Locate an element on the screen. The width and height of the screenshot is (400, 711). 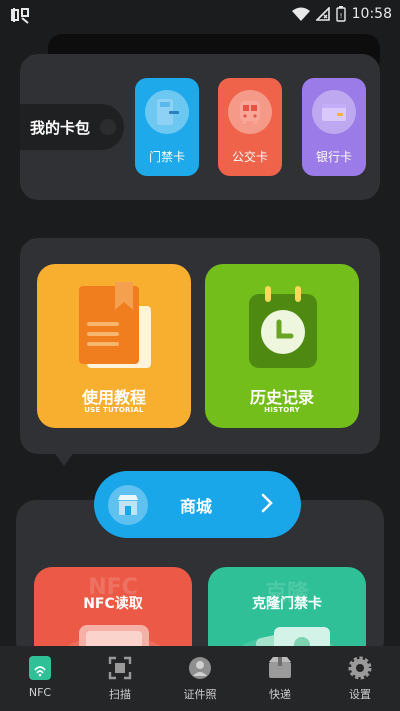
tab-settings: 设置 is located at coordinates (360, 678).